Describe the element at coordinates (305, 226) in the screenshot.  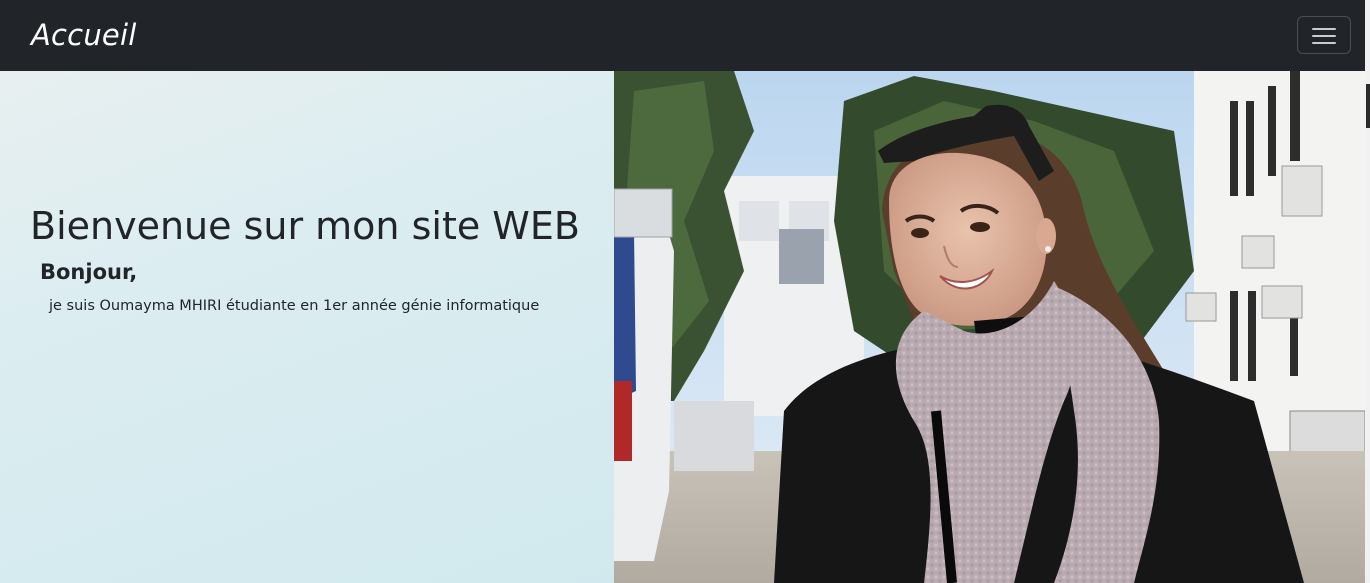
I see `hero-title: Bienvenue sur mon site WEB` at that location.